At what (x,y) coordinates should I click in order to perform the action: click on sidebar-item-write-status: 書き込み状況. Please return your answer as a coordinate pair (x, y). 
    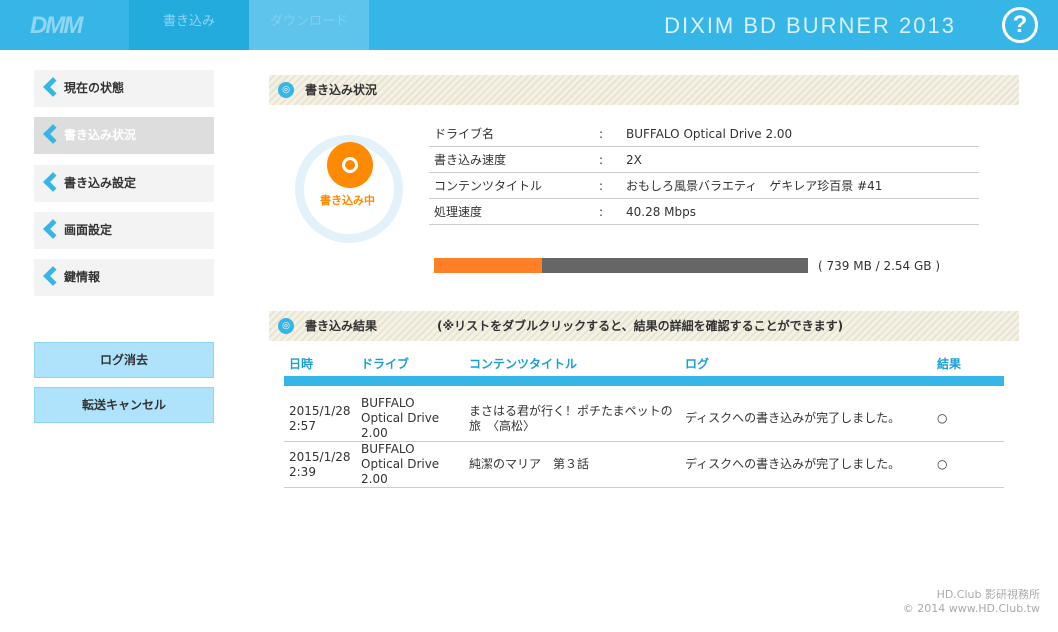
    Looking at the image, I should click on (124, 135).